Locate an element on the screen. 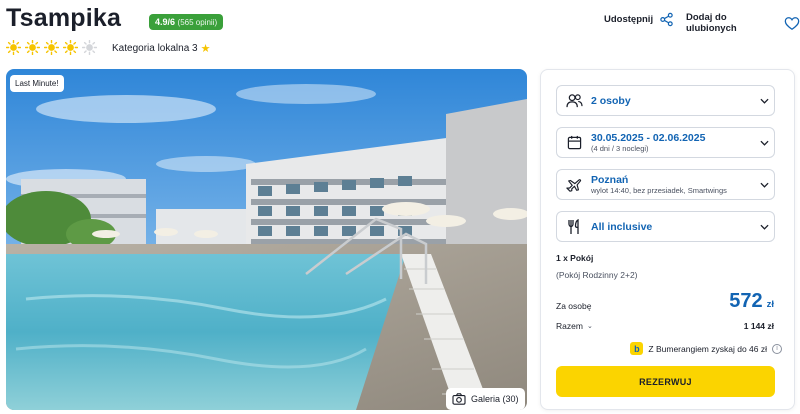 This screenshot has width=800, height=414. price-value: 572 is located at coordinates (746, 301).